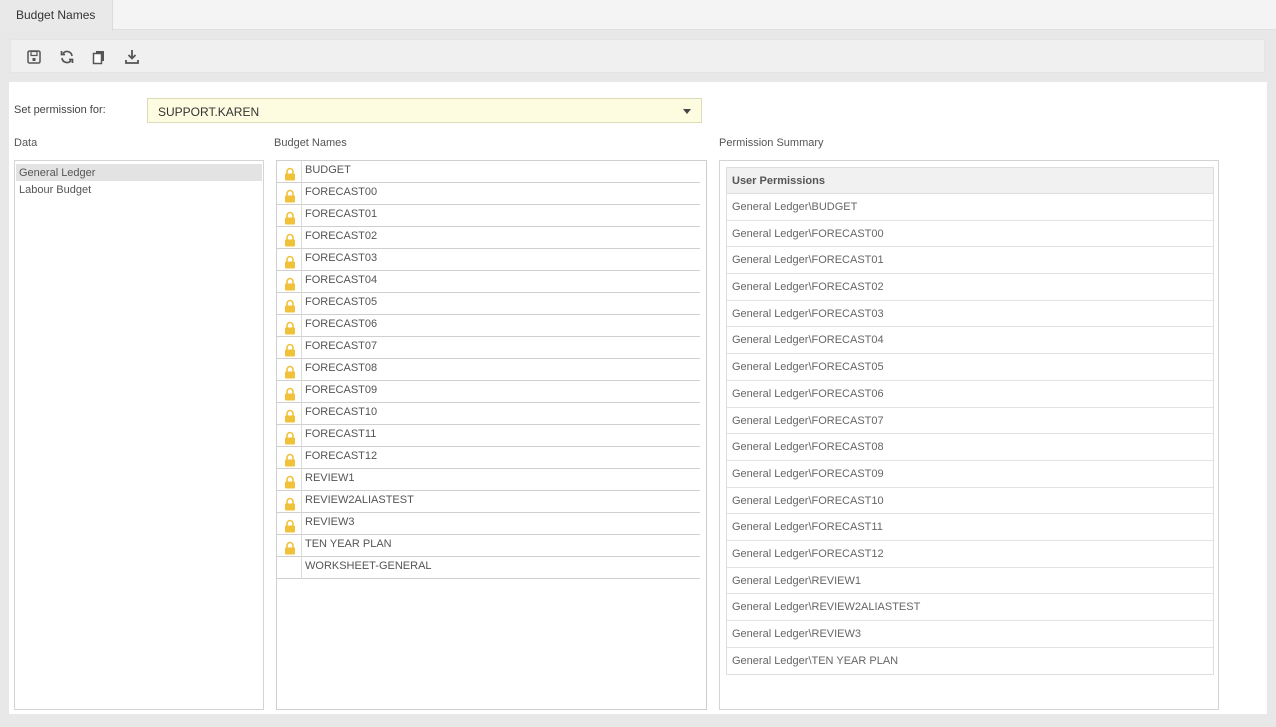 Image resolution: width=1276 pixels, height=727 pixels. Describe the element at coordinates (341, 280) in the screenshot. I see `budget-name-label: FORECAST04` at that location.